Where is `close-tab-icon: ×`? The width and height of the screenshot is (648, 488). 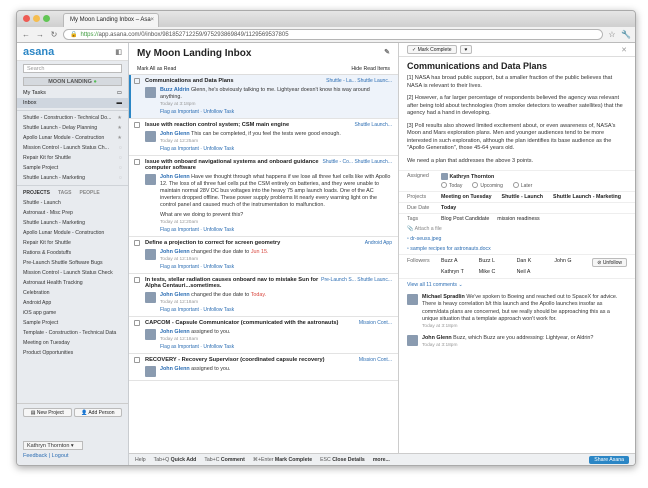
close-tab-icon: × is located at coordinates (152, 20).